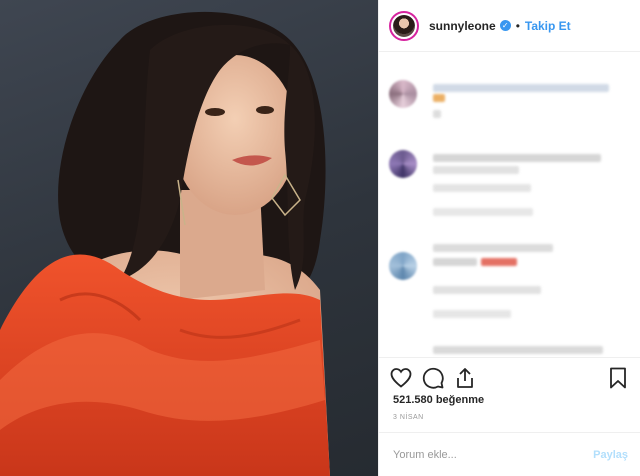 The width and height of the screenshot is (640, 476). I want to click on post-date: 3 NİSAN, so click(408, 417).